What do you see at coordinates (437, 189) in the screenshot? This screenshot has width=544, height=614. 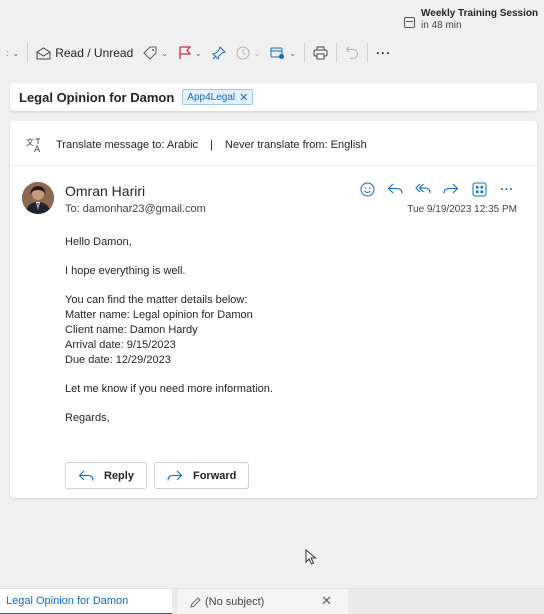 I see `message-actions: ···` at bounding box center [437, 189].